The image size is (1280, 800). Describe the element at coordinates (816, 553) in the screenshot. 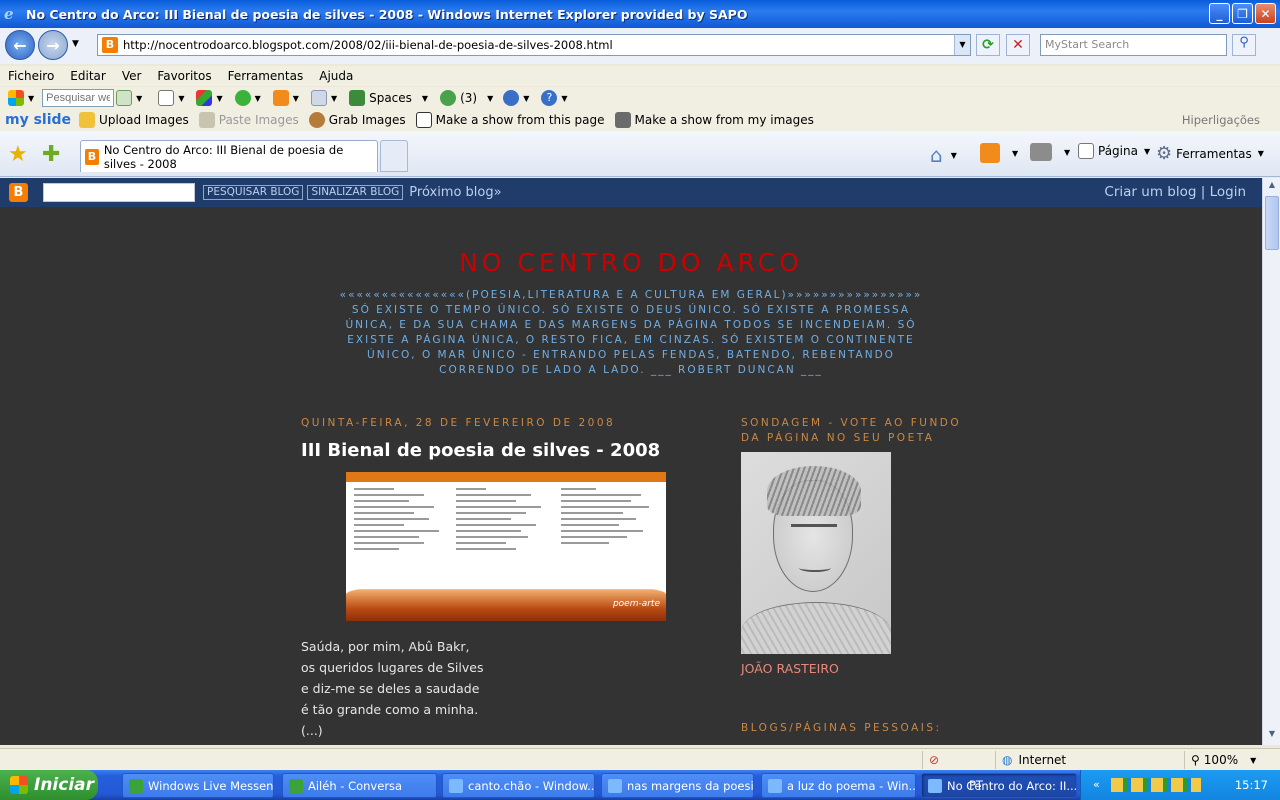

I see `poet-portrait-image` at that location.